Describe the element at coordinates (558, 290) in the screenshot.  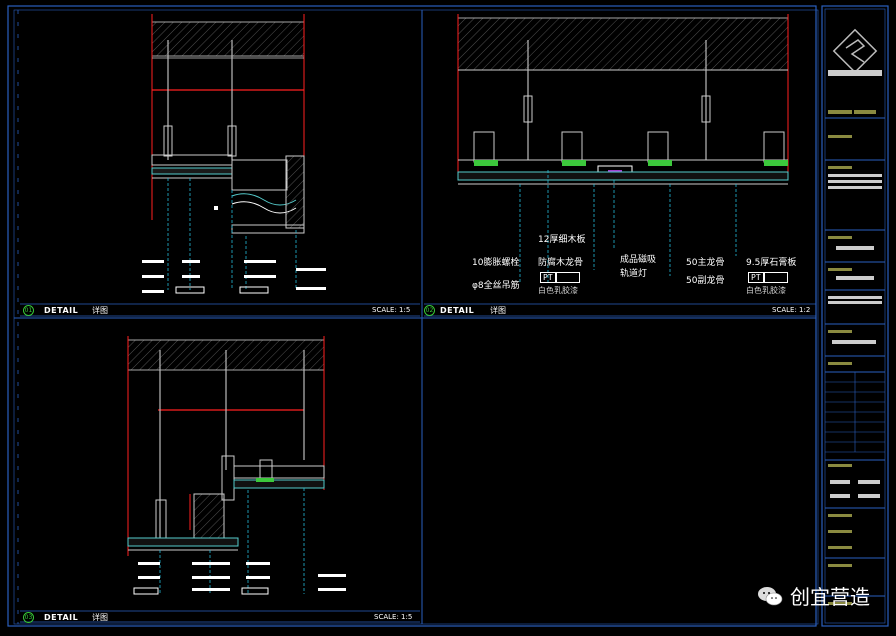
I see `paint-label-1: 白色乳胶漆` at that location.